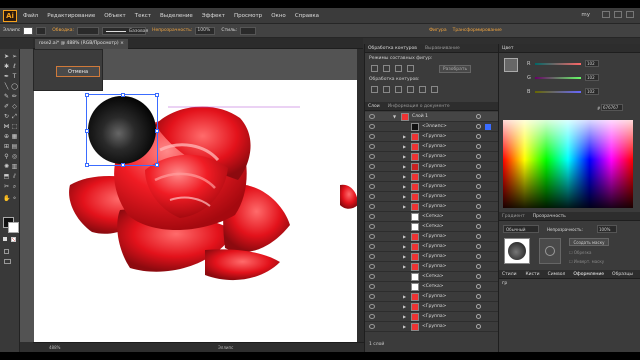 This screenshot has width=640, height=360. Describe the element at coordinates (14, 116) in the screenshot. I see `scale-tool-icon: ⤢` at that location.